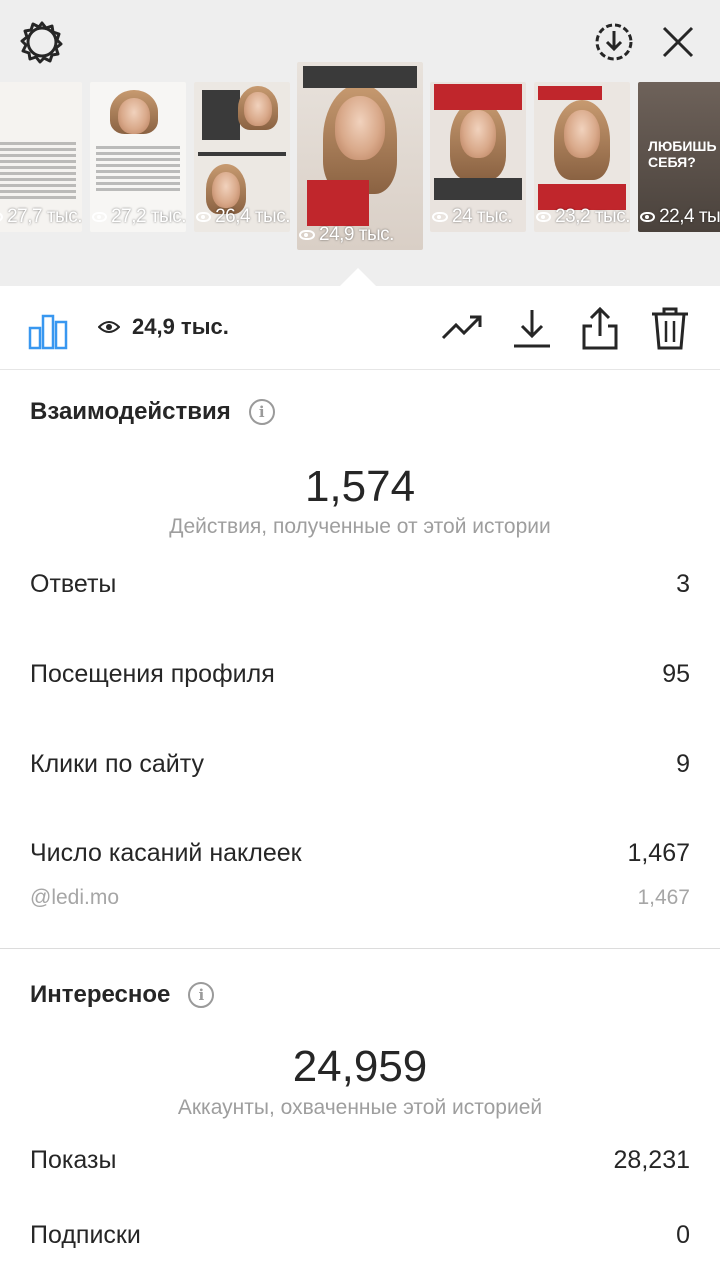 The image size is (720, 1280). Describe the element at coordinates (582, 157) in the screenshot. I see `story-thumbnail: 23,2 тыс.` at that location.